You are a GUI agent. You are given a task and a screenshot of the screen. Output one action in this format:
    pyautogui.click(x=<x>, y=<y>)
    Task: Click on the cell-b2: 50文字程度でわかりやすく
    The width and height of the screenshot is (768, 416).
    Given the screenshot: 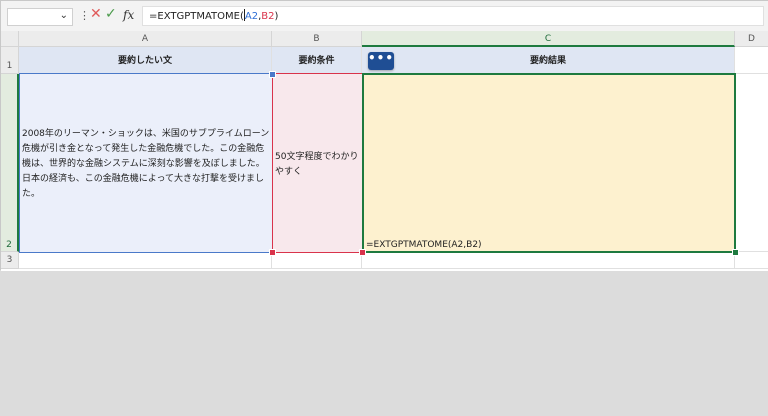 What is the action you would take?
    pyautogui.click(x=317, y=163)
    